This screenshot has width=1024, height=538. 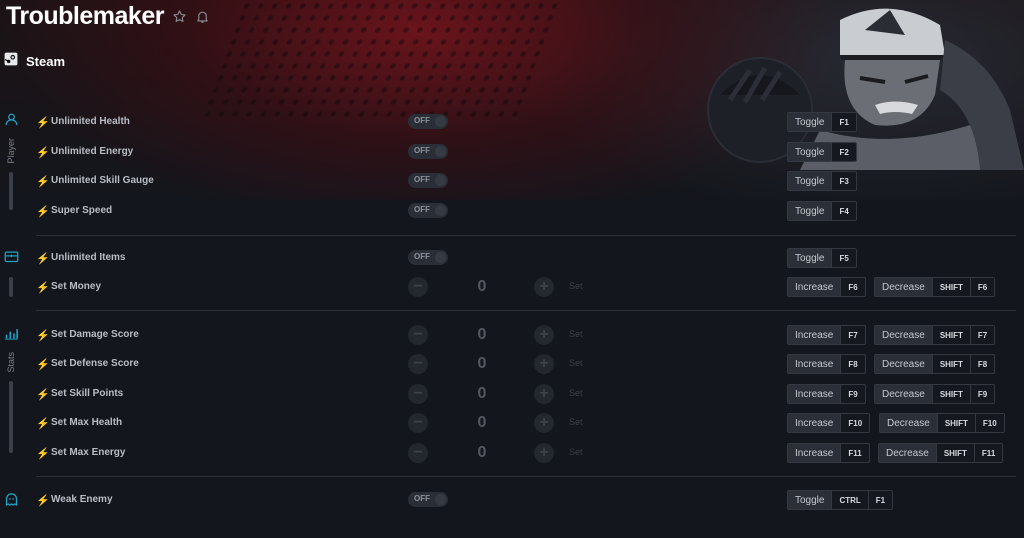 What do you see at coordinates (526, 153) in the screenshot?
I see `cheat-row: ⚡ Unlimited Energy OFF Toggle F2` at bounding box center [526, 153].